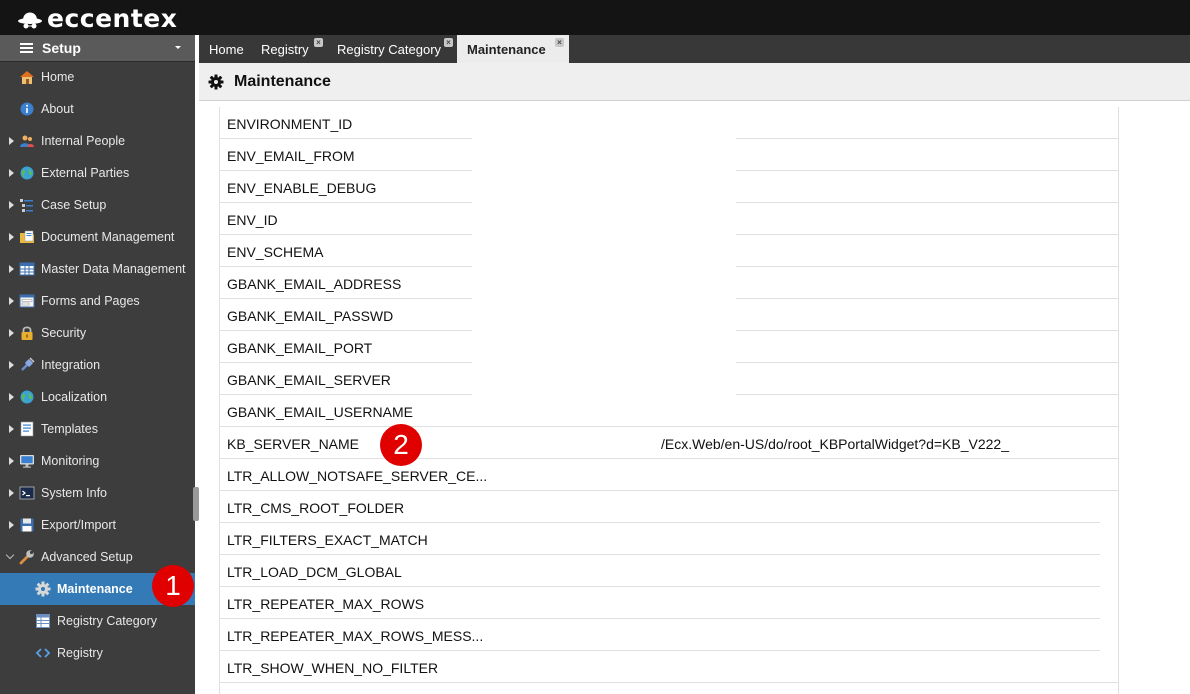  I want to click on sidebar-item-label: Internal People, so click(83, 141).